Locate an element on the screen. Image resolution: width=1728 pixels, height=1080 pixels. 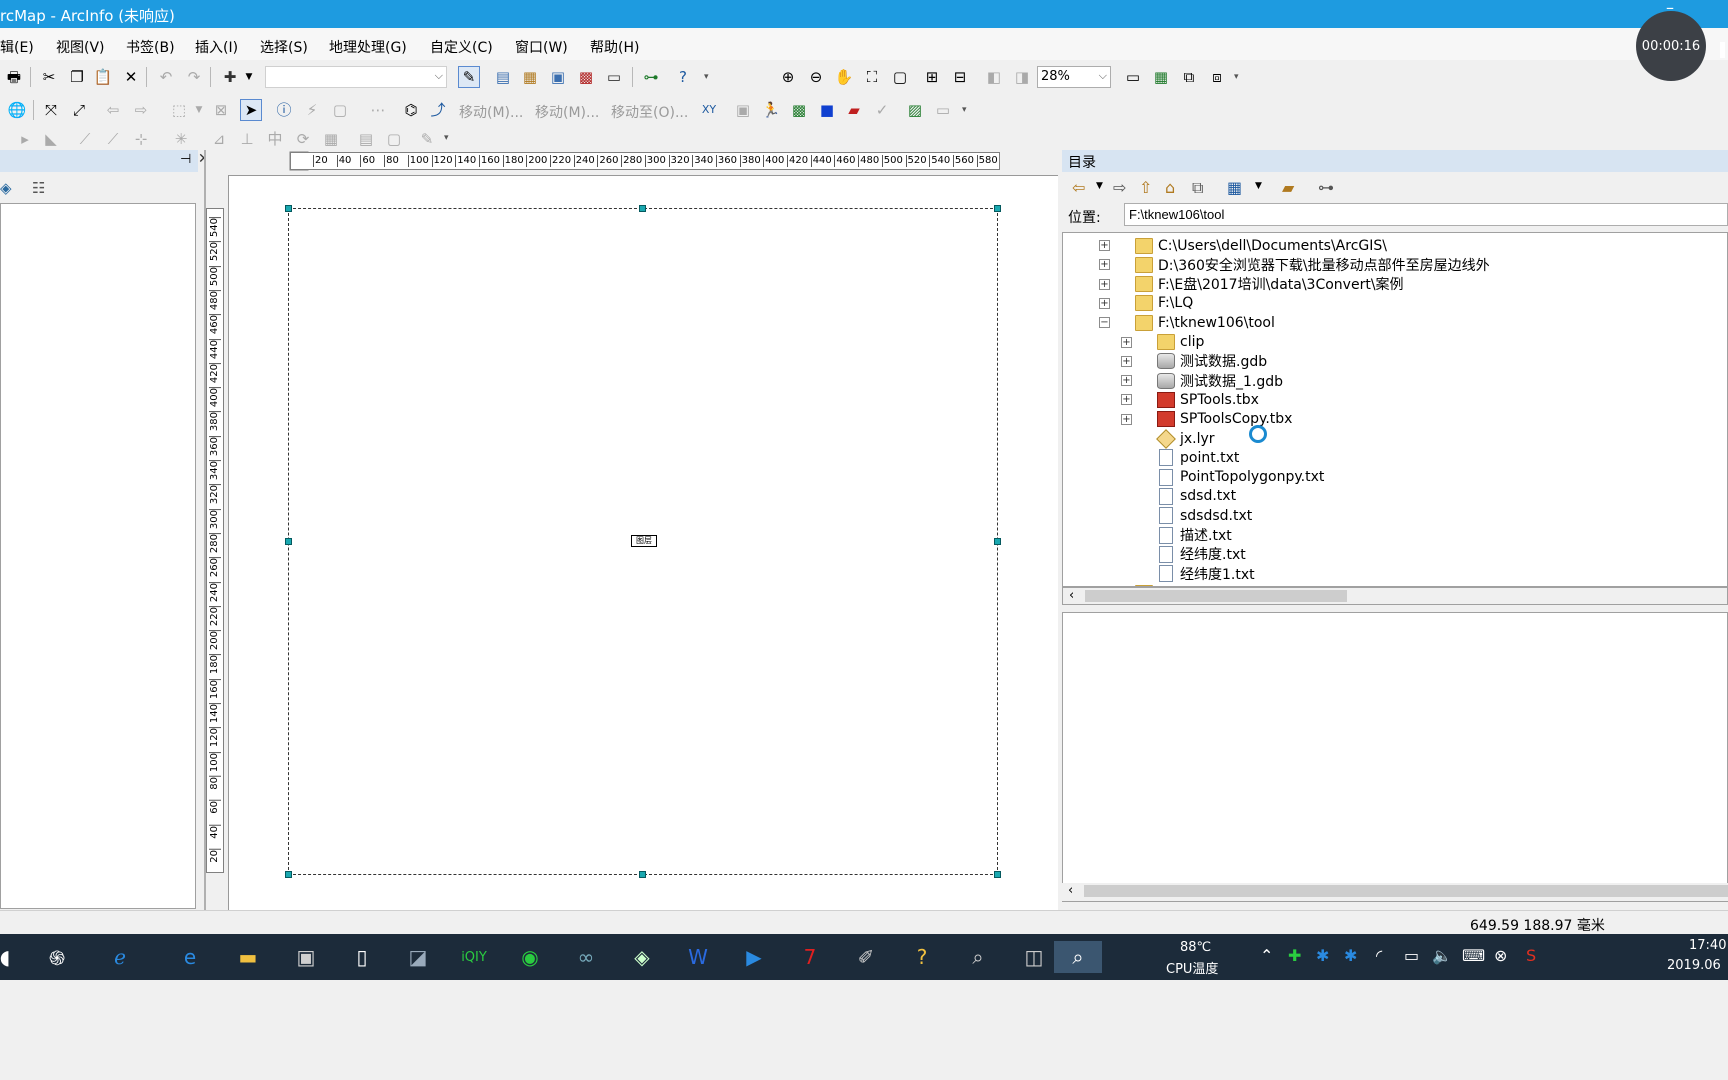
preview-horizontal-scrollbar: ‹ is located at coordinates (1395, 892).